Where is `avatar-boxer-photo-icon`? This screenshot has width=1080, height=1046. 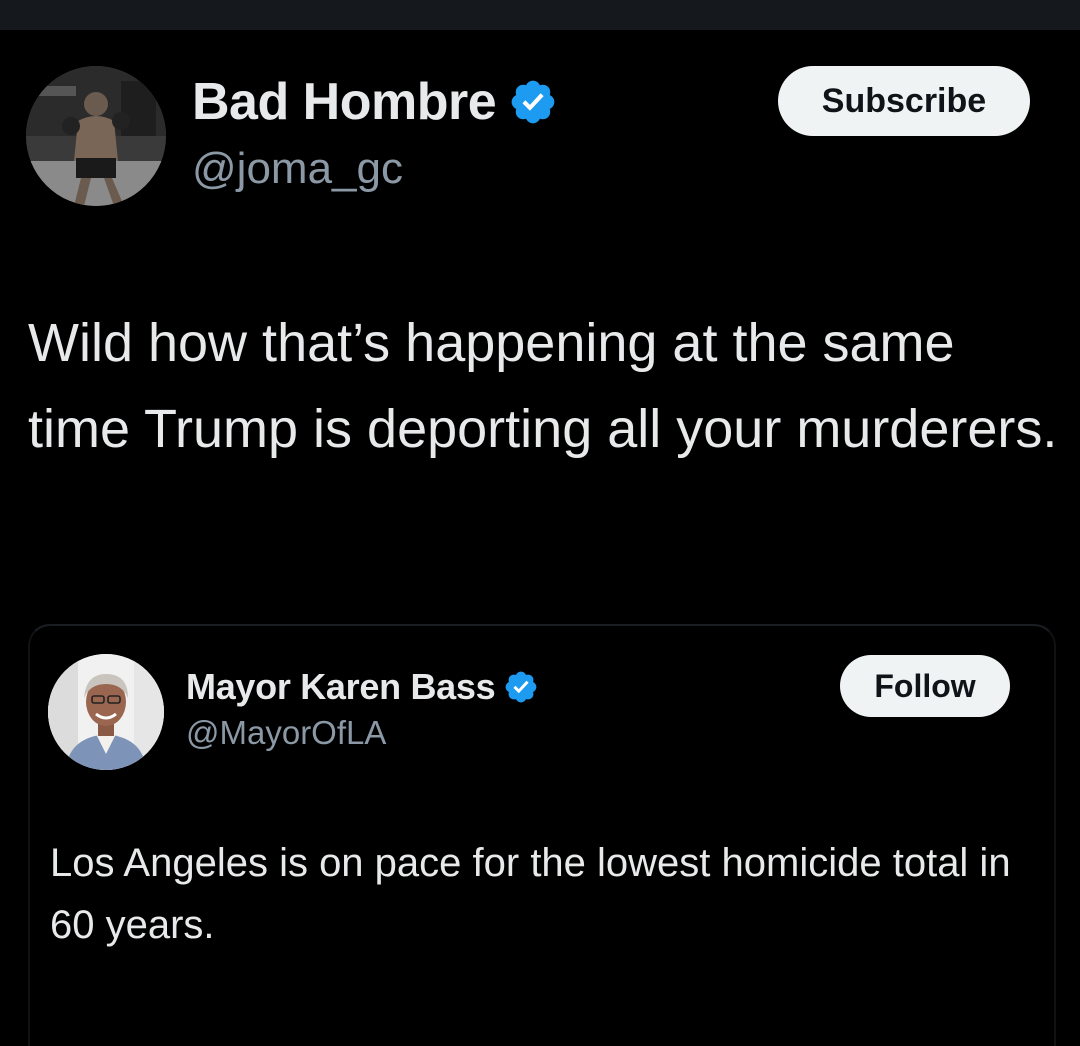 avatar-boxer-photo-icon is located at coordinates (96, 136).